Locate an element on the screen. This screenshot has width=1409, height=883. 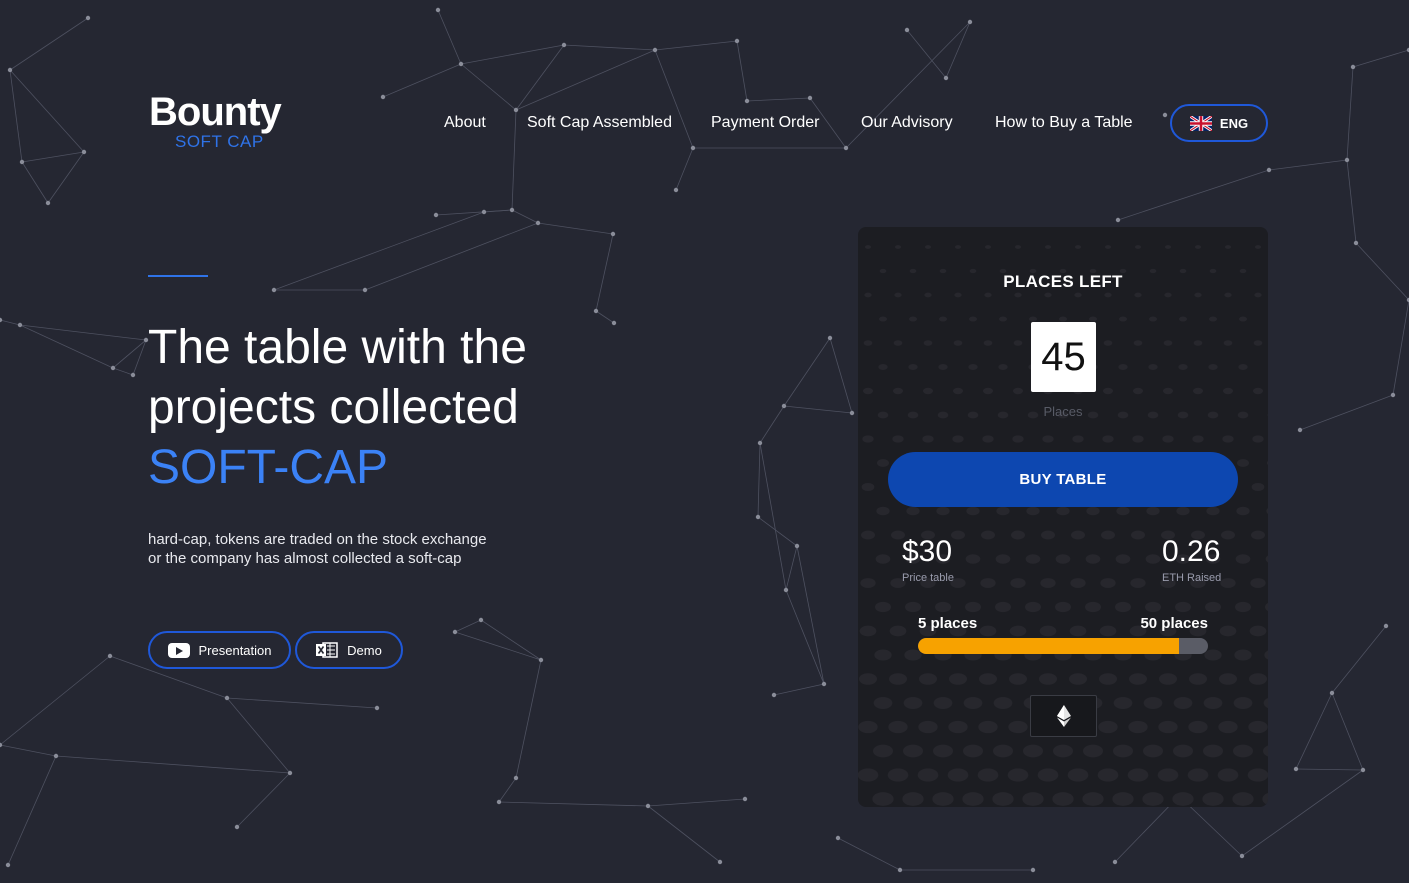
presentation-label: Presentation is located at coordinates (235, 650).